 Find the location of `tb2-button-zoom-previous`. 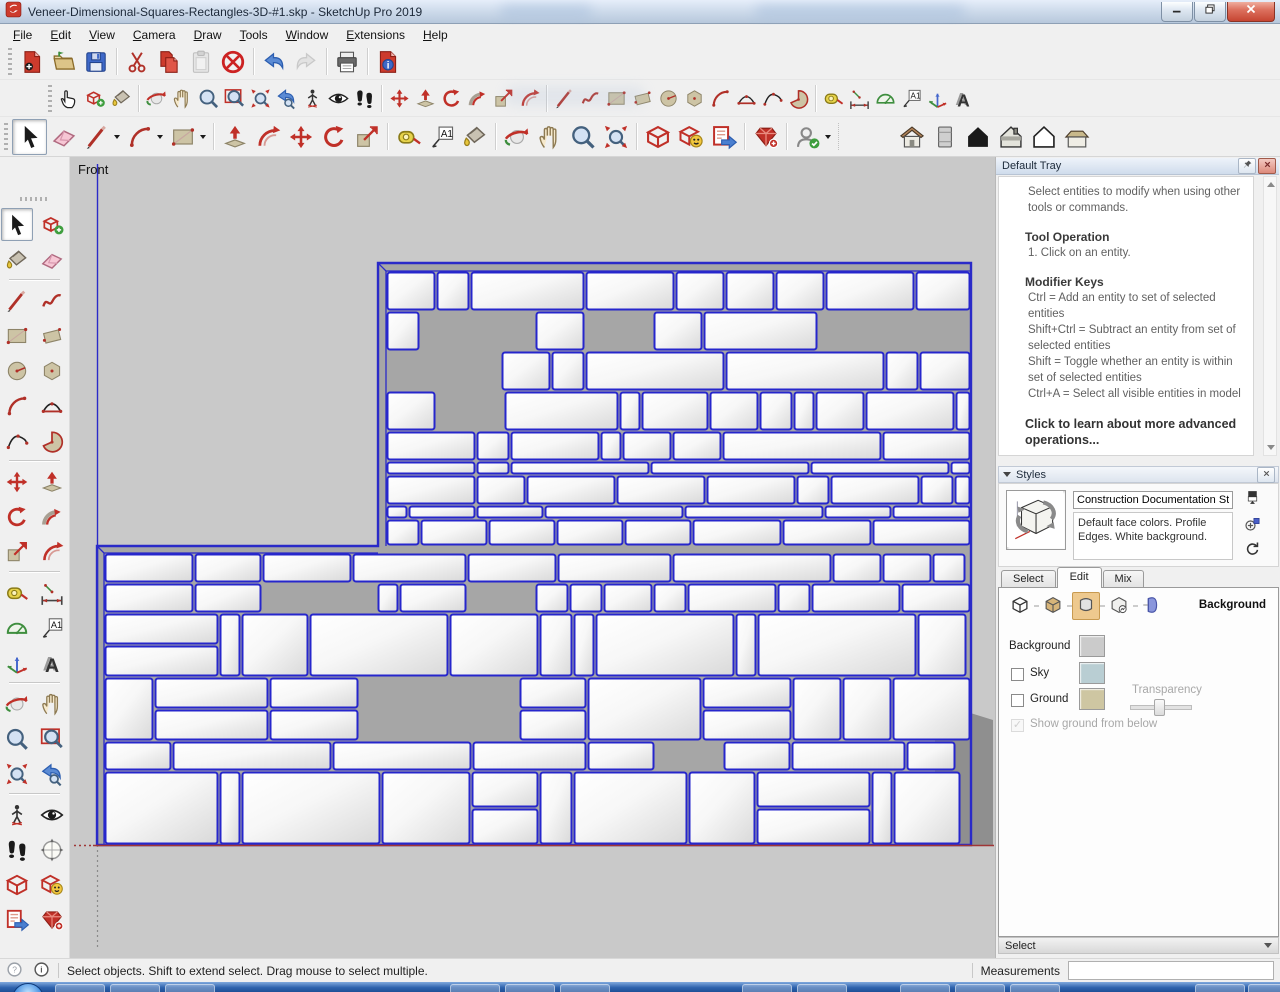

tb2-button-zoom-previous is located at coordinates (286, 98).